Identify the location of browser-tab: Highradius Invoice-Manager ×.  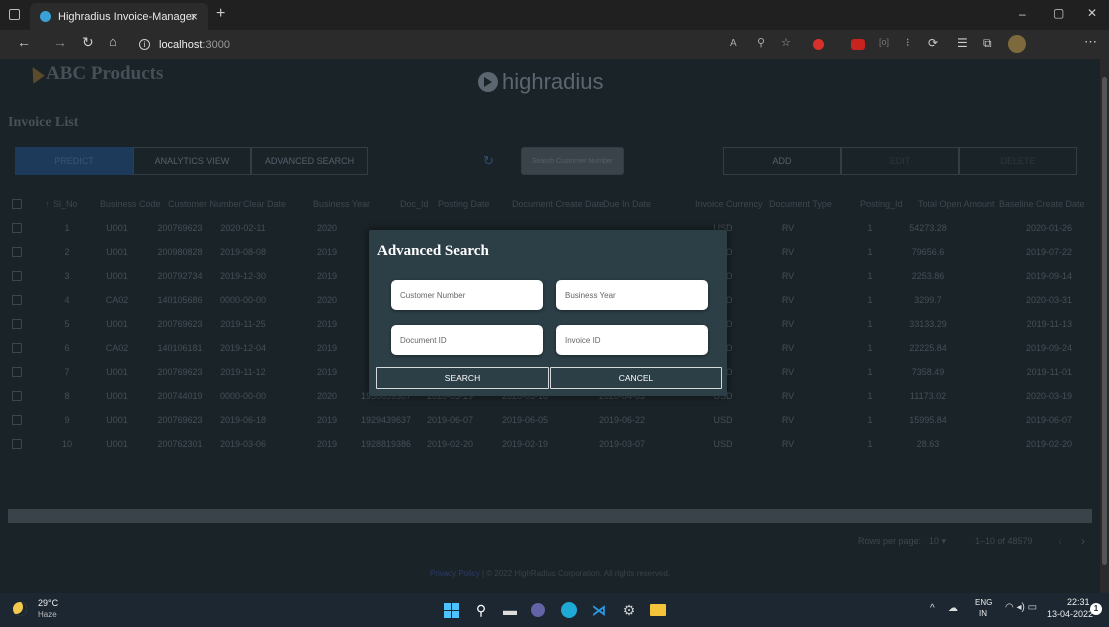
(119, 16).